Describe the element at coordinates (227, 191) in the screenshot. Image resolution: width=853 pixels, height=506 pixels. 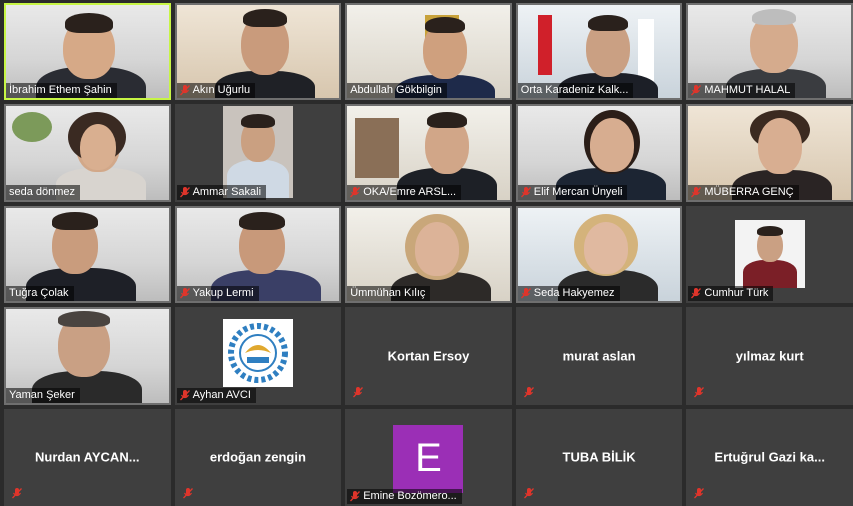
I see `participant-name: Ammar Sakali` at that location.